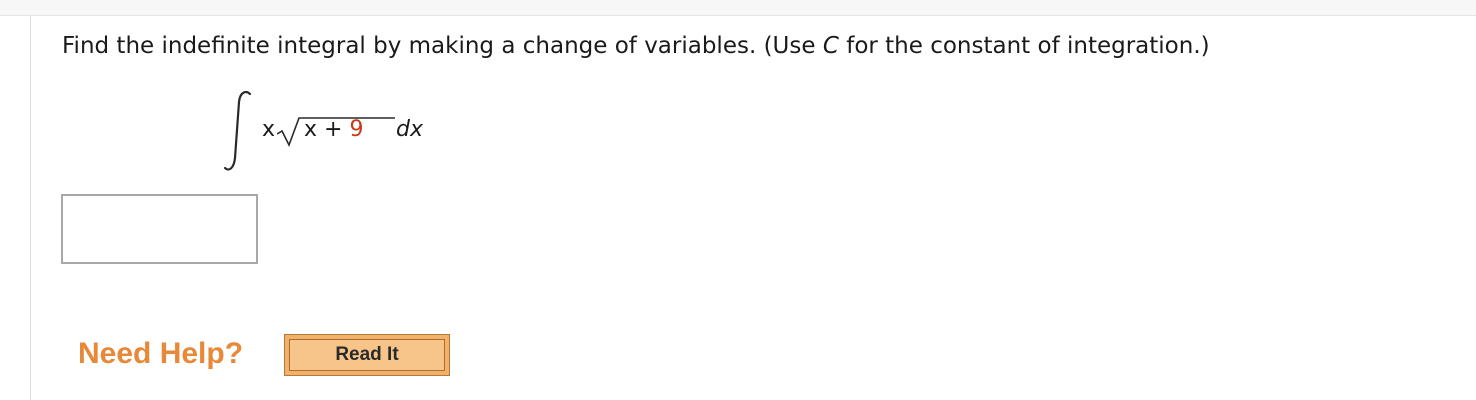  What do you see at coordinates (409, 129) in the screenshot?
I see `differential: dx` at bounding box center [409, 129].